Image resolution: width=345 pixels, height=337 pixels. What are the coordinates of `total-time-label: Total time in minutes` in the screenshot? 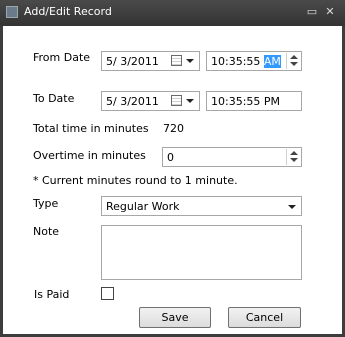 It's located at (91, 128).